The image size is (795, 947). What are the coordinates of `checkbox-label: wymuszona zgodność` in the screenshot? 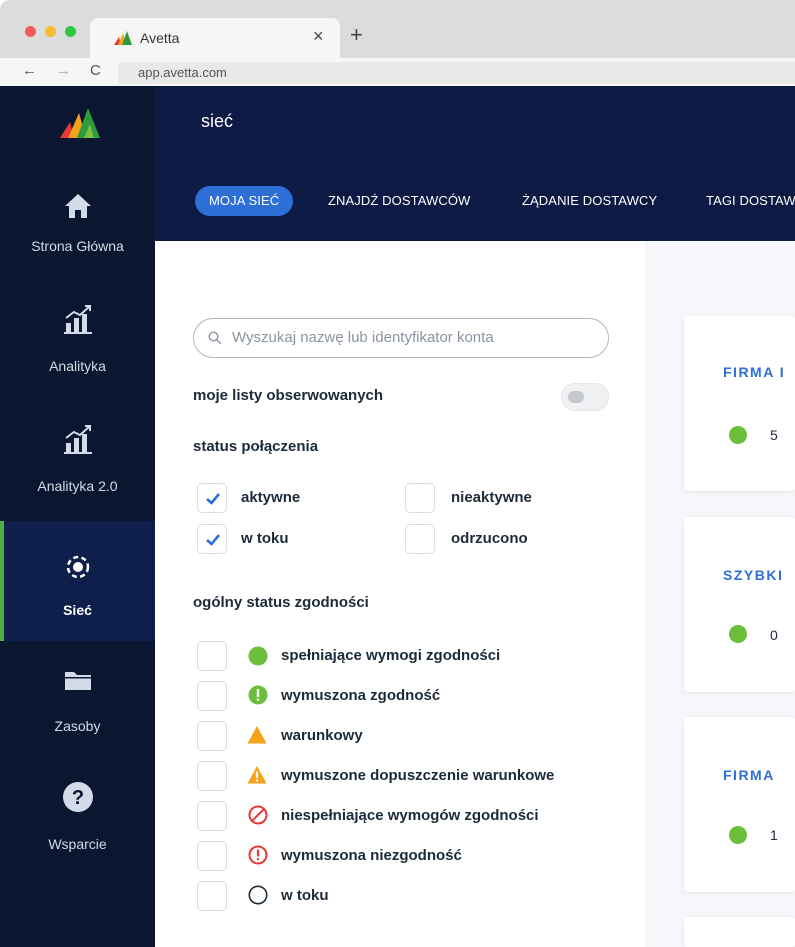 It's located at (361, 695).